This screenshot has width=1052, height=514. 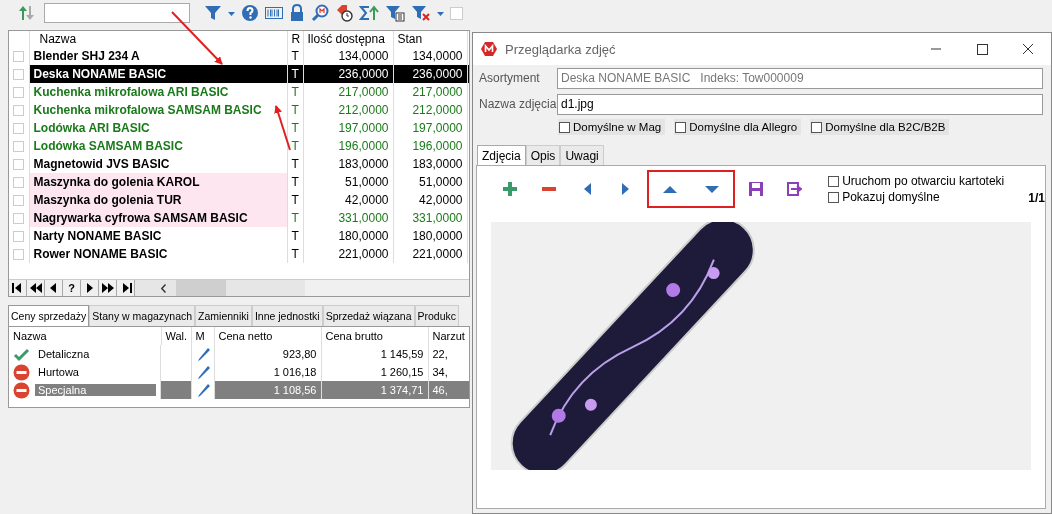 What do you see at coordinates (158, 254) in the screenshot?
I see `table-cell: Rower NONAME BASIC` at bounding box center [158, 254].